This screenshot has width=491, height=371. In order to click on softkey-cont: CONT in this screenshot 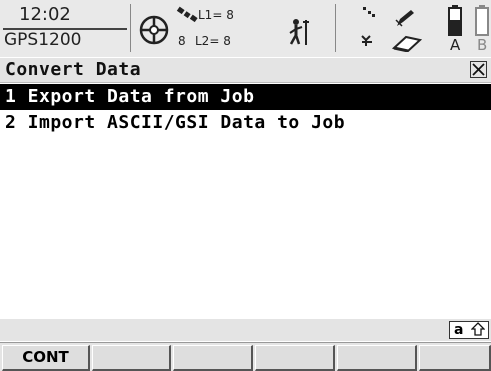, I will do `click(46, 358)`.